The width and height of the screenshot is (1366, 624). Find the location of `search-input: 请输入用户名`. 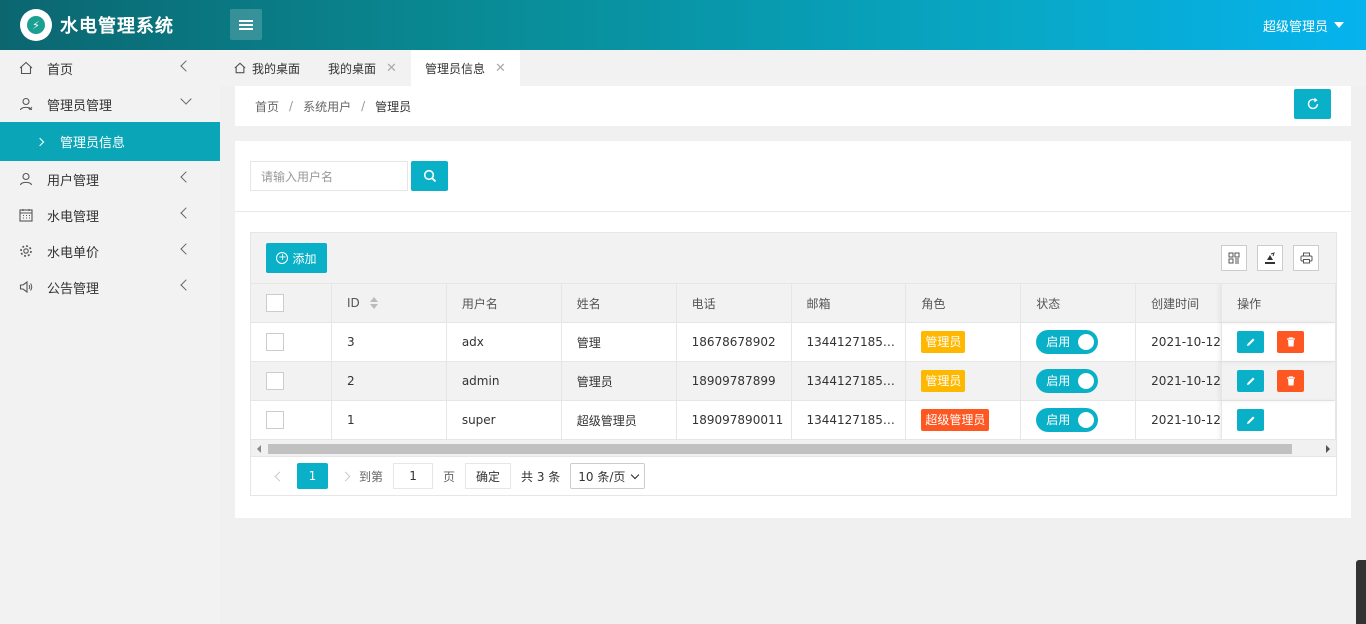

search-input: 请输入用户名 is located at coordinates (329, 176).